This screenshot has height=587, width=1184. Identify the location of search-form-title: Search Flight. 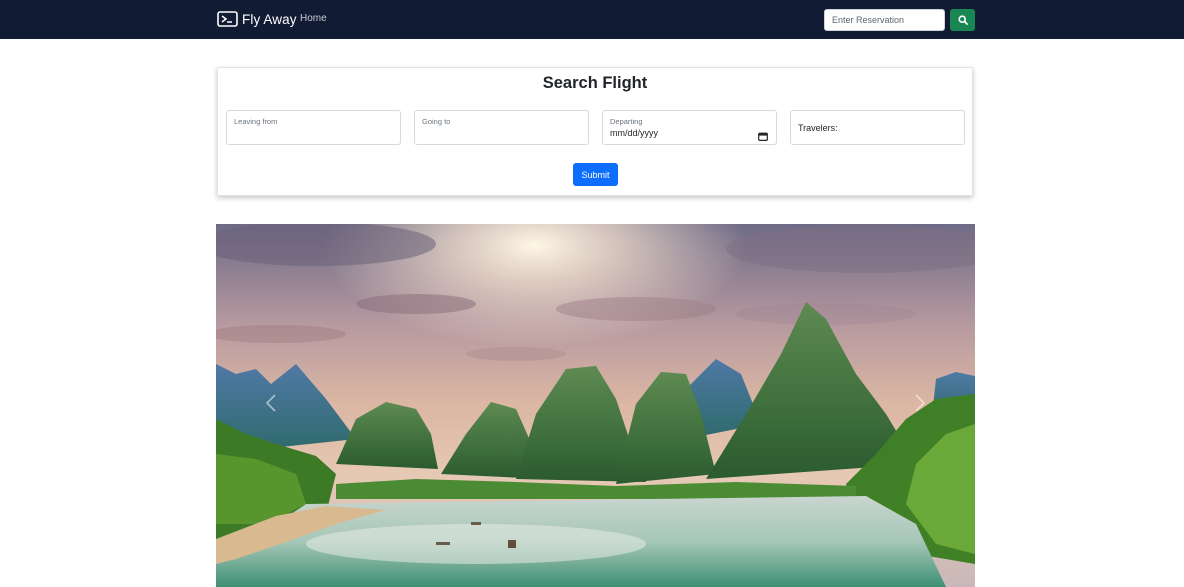
(595, 83).